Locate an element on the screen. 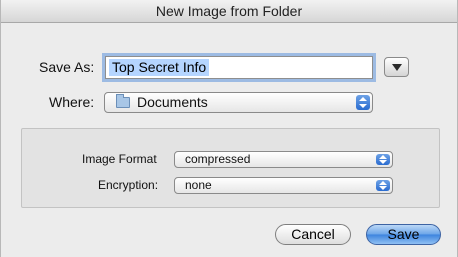  window-title: New Image from Folder is located at coordinates (229, 11).